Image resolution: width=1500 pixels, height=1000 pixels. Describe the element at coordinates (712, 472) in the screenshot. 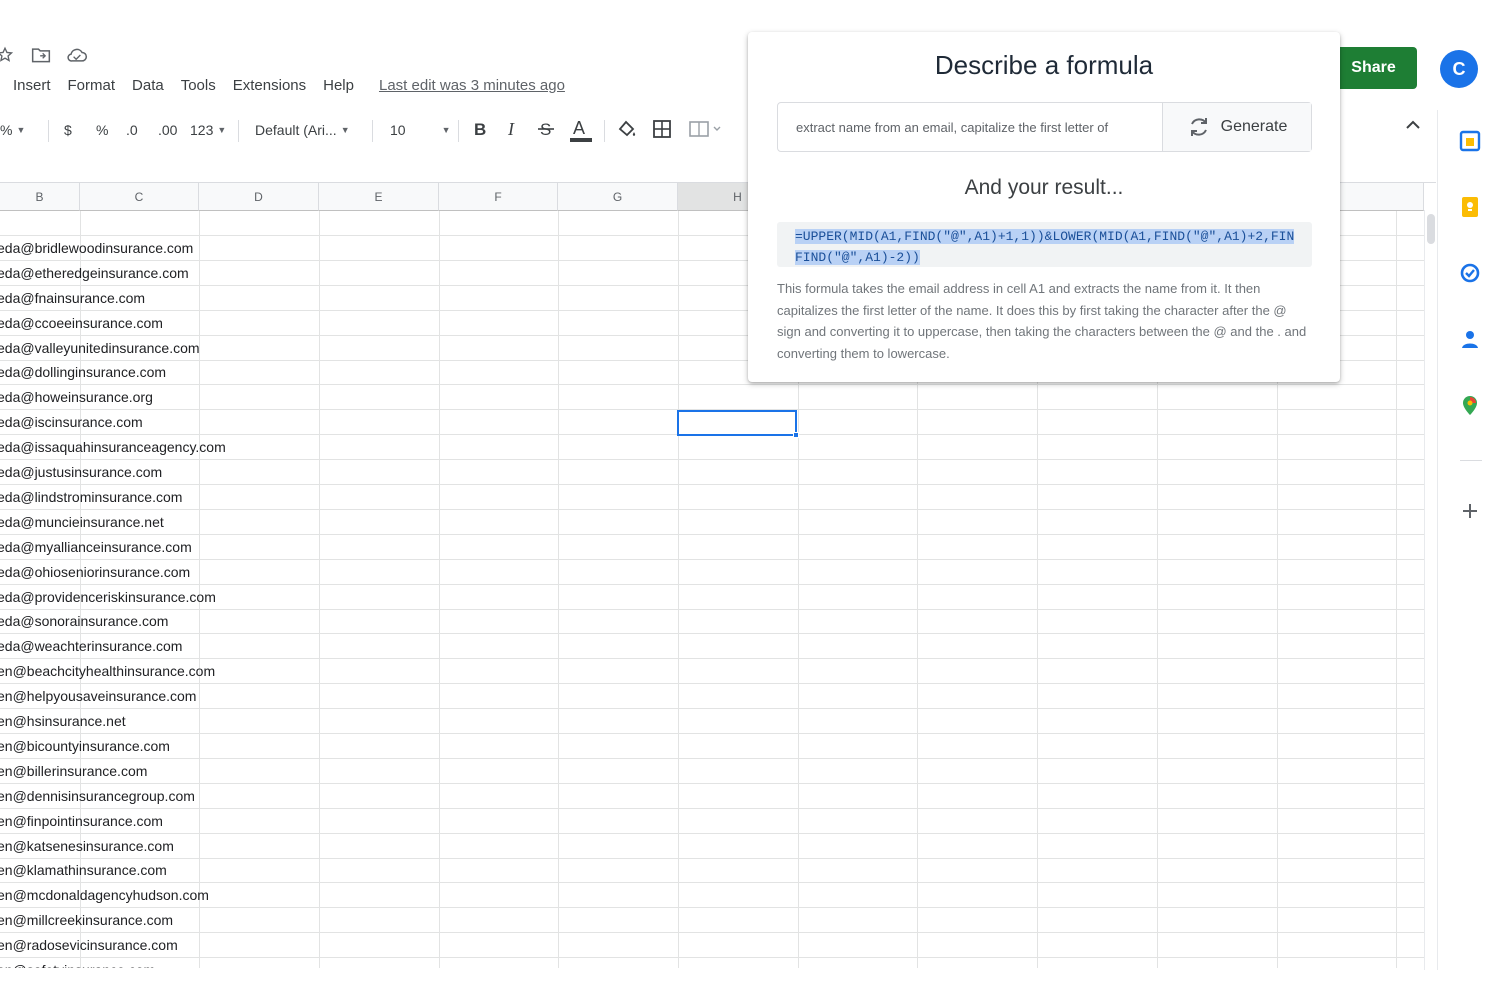

I see `table-row: eda@justusinsurance.com` at that location.